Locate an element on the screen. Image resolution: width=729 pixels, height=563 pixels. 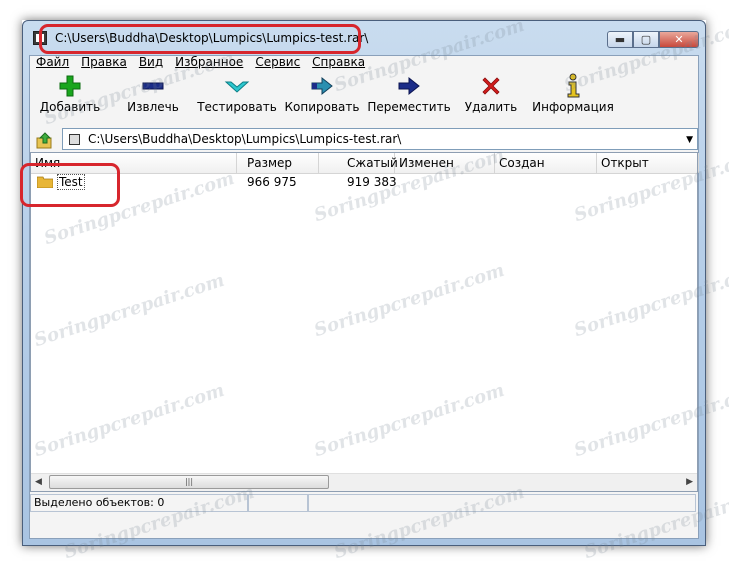
delete-button: Удалить is located at coordinates (491, 98).